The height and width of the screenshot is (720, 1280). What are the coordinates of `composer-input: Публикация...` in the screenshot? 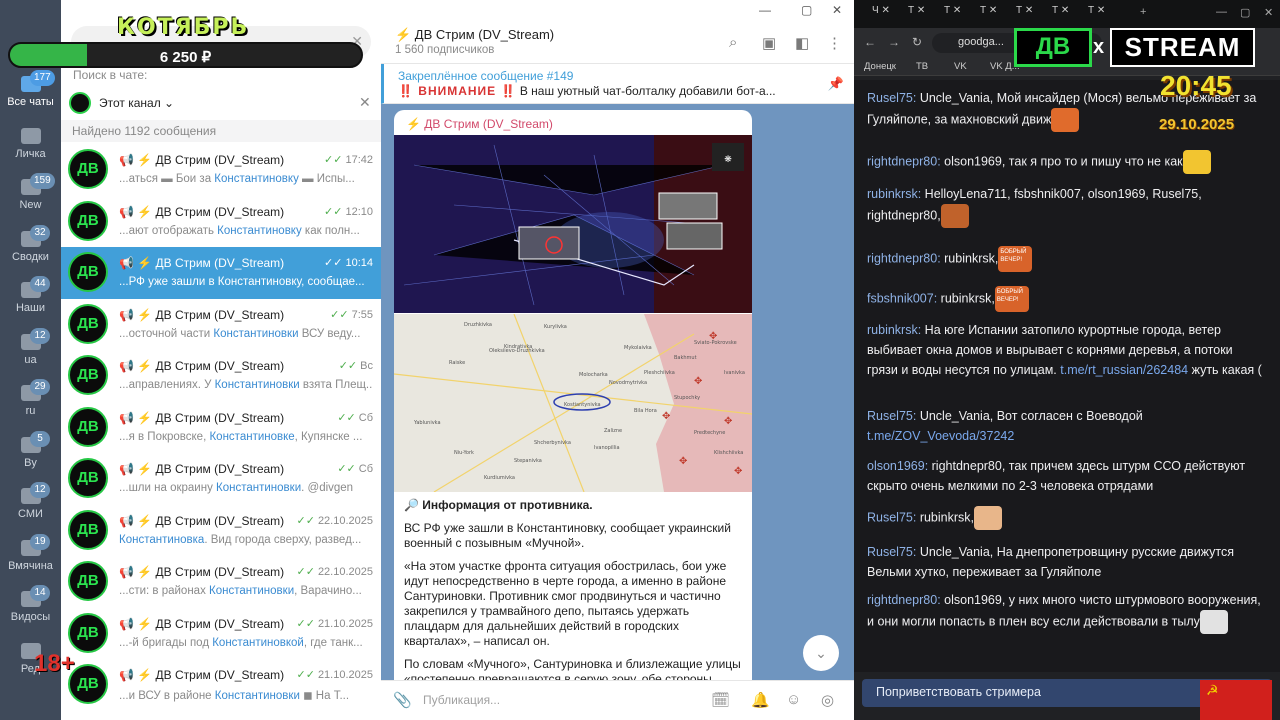 It's located at (461, 700).